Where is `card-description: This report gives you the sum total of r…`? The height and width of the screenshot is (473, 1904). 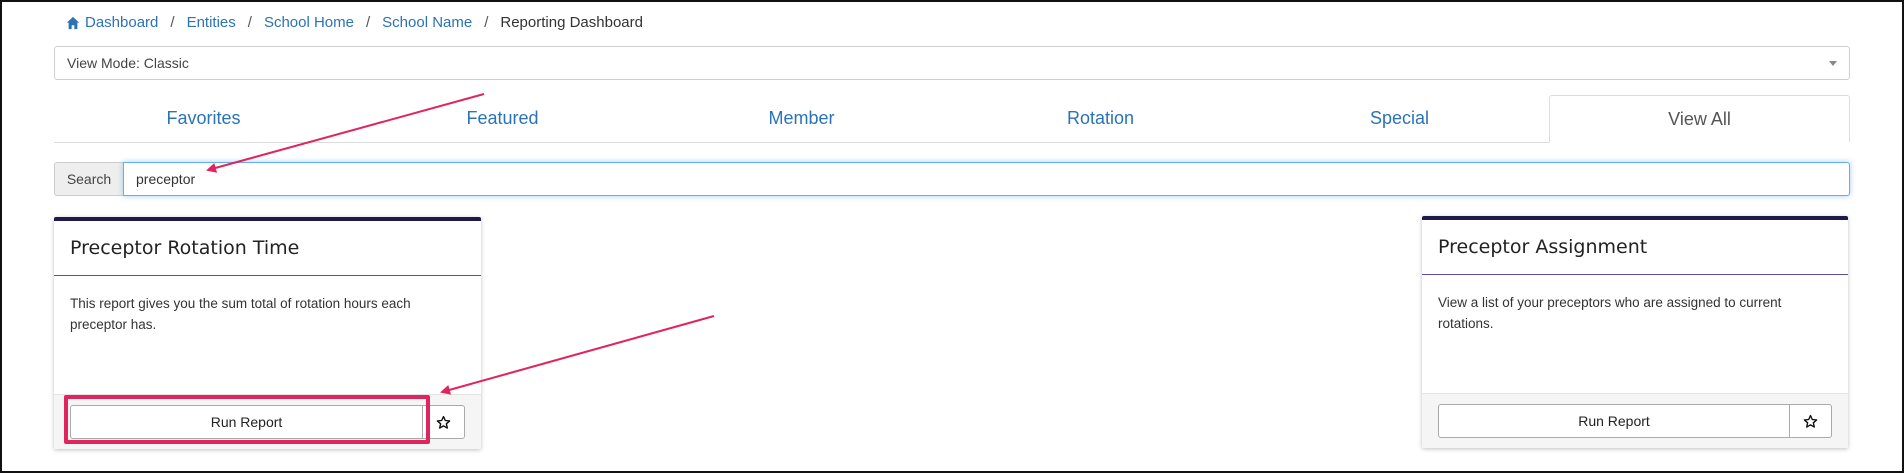 card-description: This report gives you the sum total of r… is located at coordinates (240, 314).